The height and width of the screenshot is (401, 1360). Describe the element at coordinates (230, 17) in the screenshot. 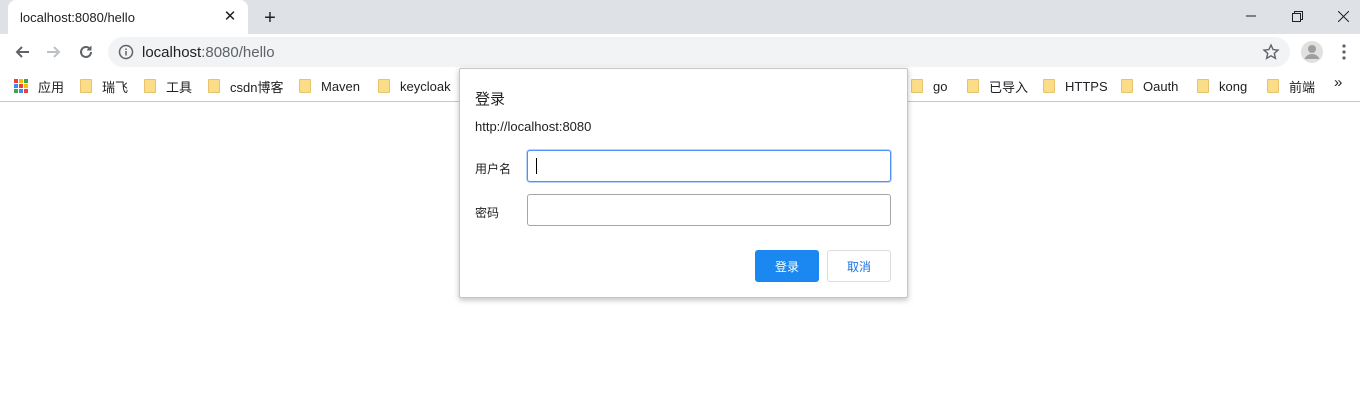

I see `close-icon: ✕` at that location.